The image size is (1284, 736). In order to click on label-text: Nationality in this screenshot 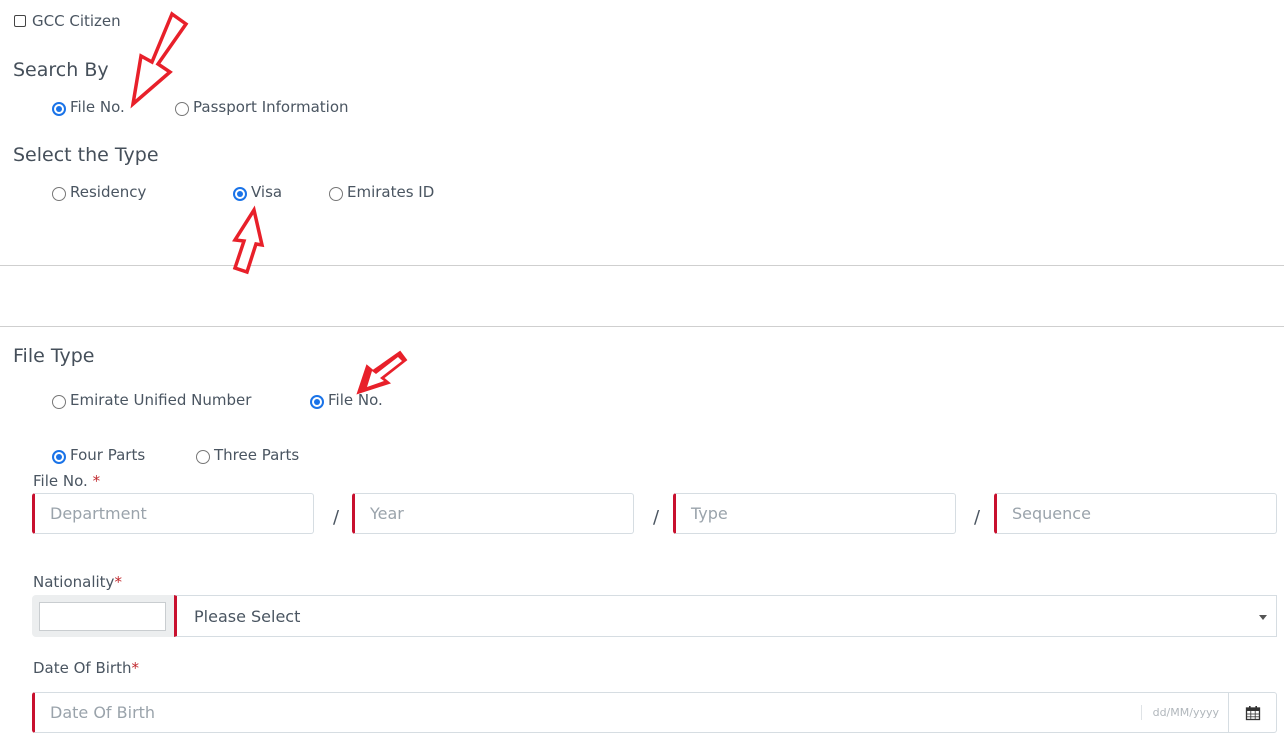, I will do `click(74, 582)`.